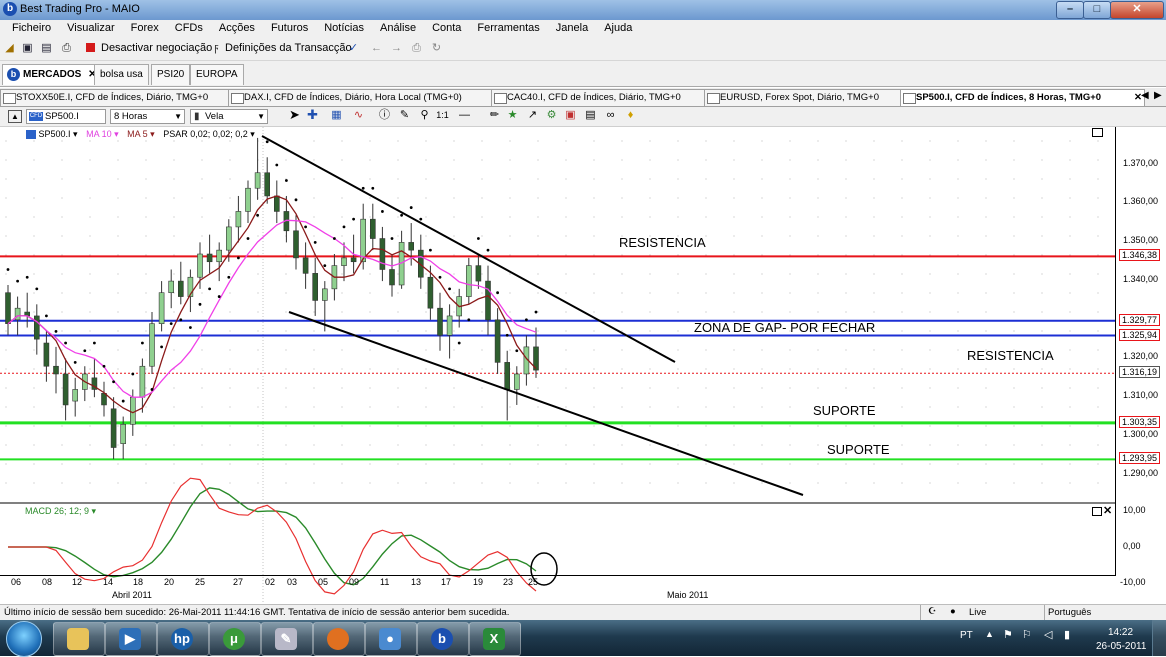  Describe the element at coordinates (294, 114) in the screenshot. I see `cursor-icon: ➤` at that location.